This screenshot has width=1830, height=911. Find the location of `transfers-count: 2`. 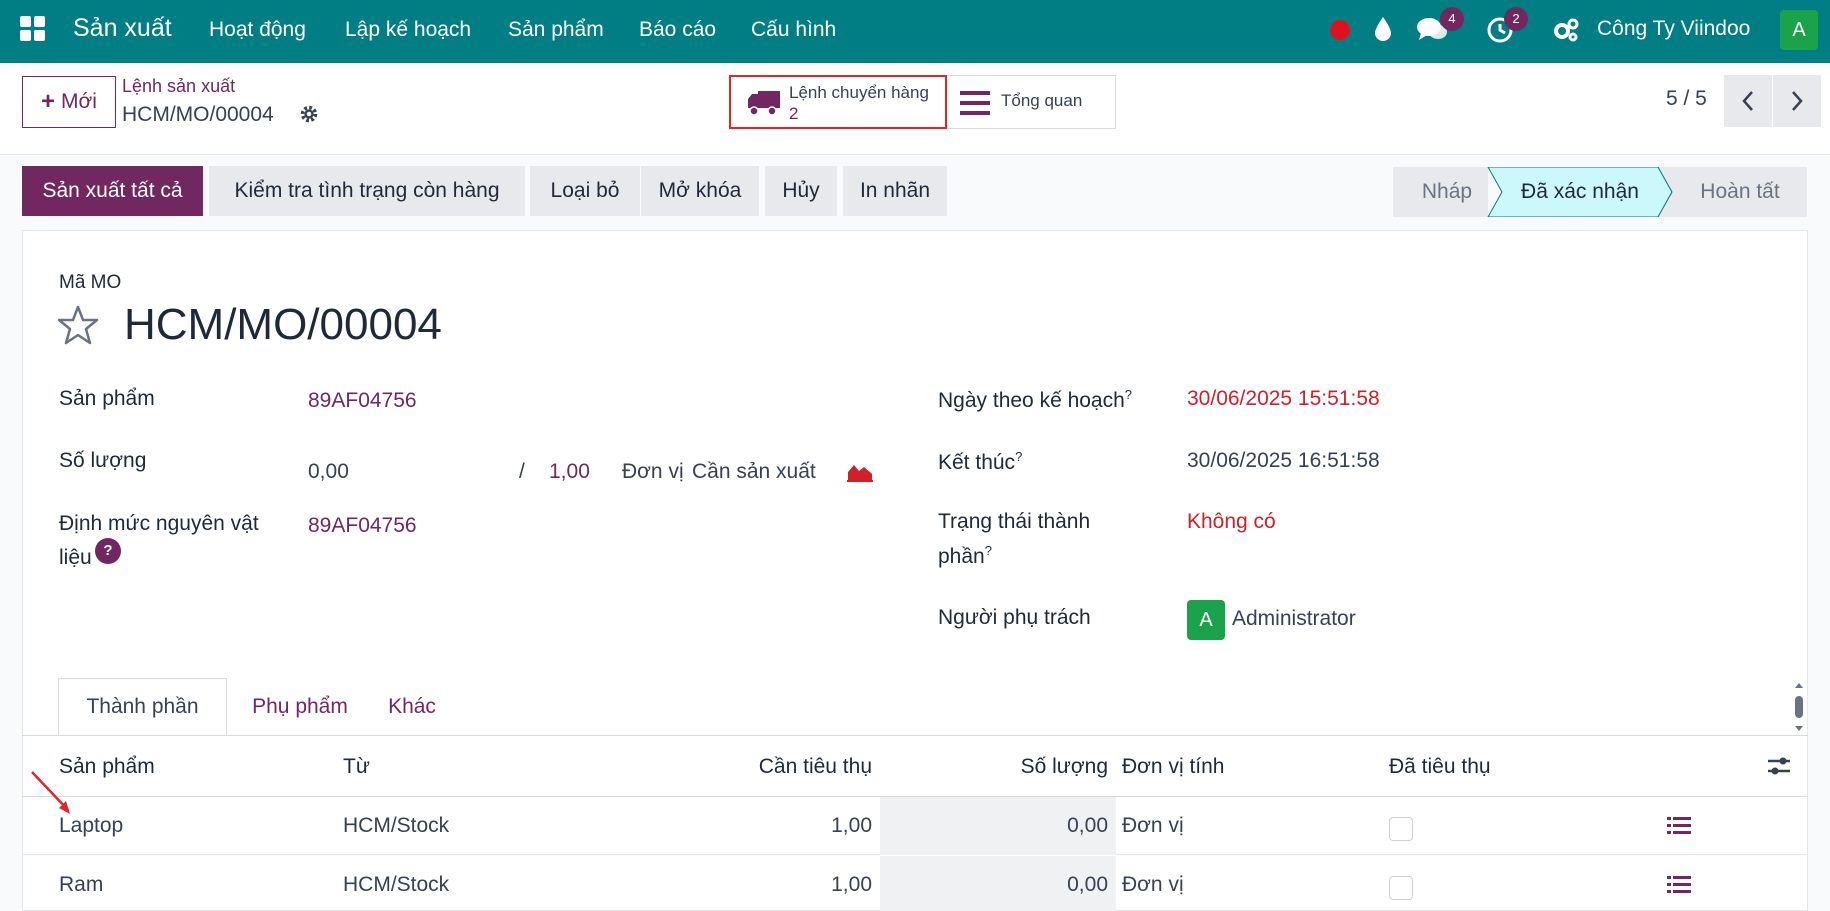

transfers-count: 2 is located at coordinates (794, 113).